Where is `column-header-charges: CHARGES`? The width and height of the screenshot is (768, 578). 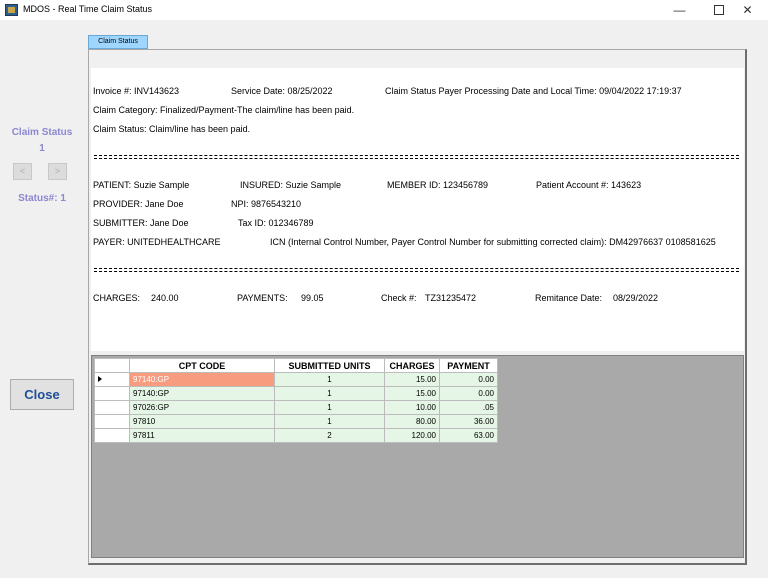
column-header-charges: CHARGES is located at coordinates (412, 365).